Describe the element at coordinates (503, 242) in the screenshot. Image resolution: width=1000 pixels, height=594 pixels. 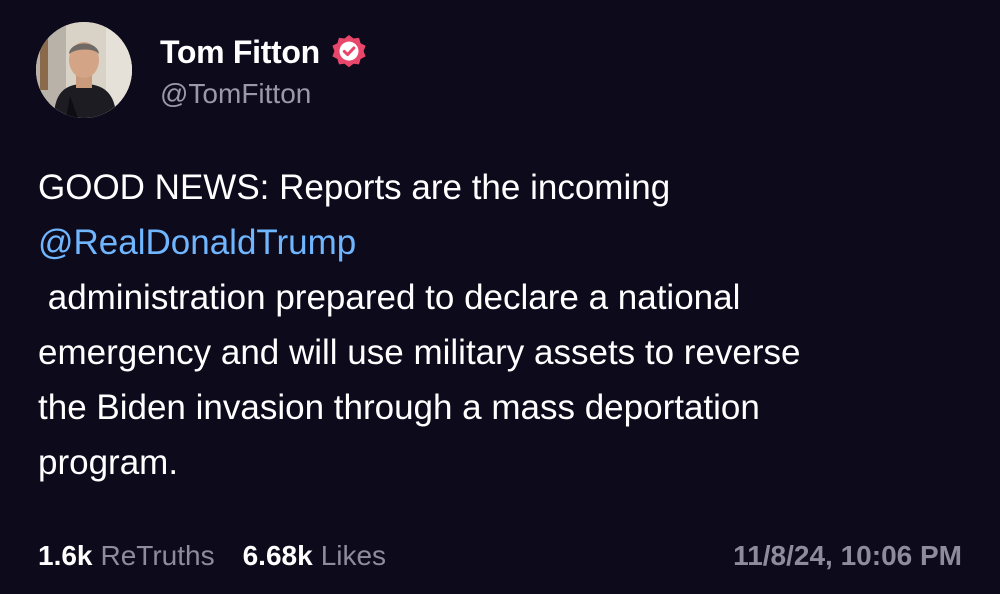
I see `mention-link: @RealDonaldTrump` at that location.